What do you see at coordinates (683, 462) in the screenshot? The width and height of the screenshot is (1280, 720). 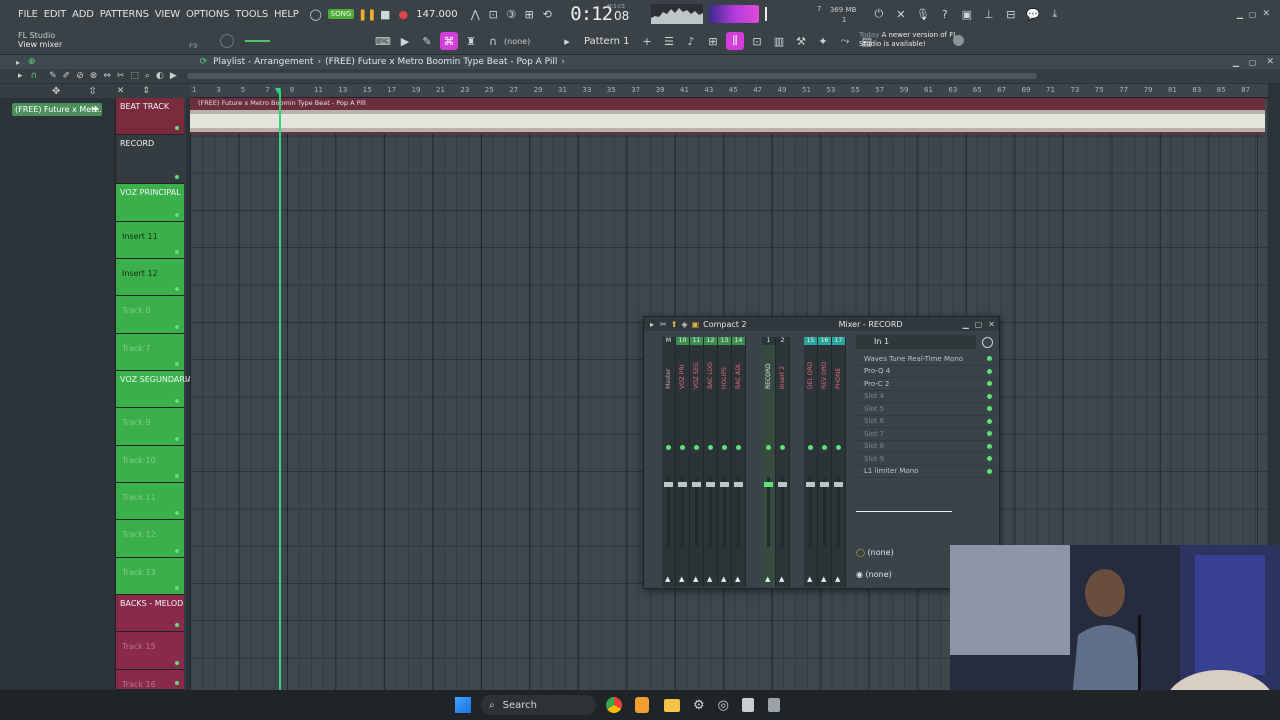 I see `mixer-strip: 10 VOZ PRI ▲` at bounding box center [683, 462].